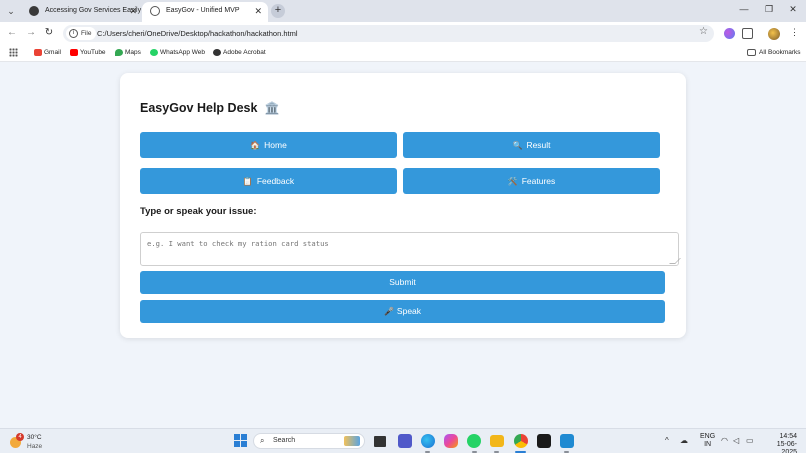  What do you see at coordinates (724, 440) in the screenshot?
I see `wifi-icon: ◠` at bounding box center [724, 440].